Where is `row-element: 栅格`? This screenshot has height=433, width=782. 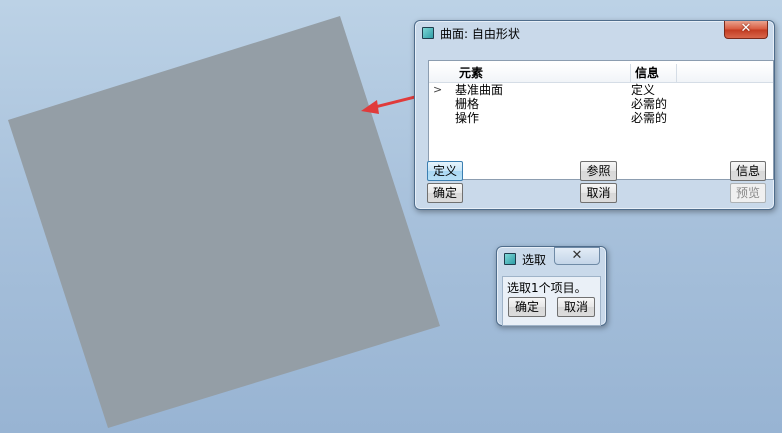
row-element: 栅格 is located at coordinates (467, 104).